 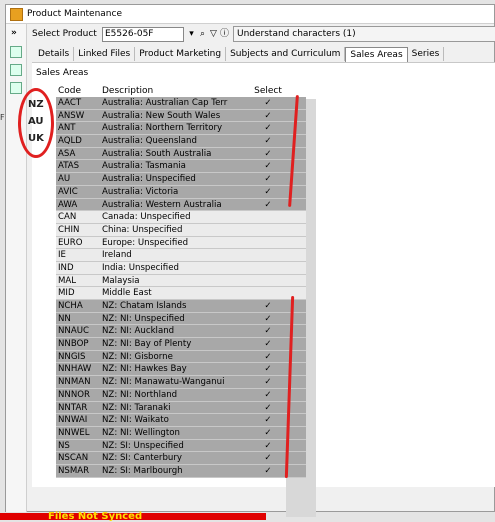 What do you see at coordinates (143, 34) in the screenshot?
I see `product-code-input: E5526-05F` at bounding box center [143, 34].